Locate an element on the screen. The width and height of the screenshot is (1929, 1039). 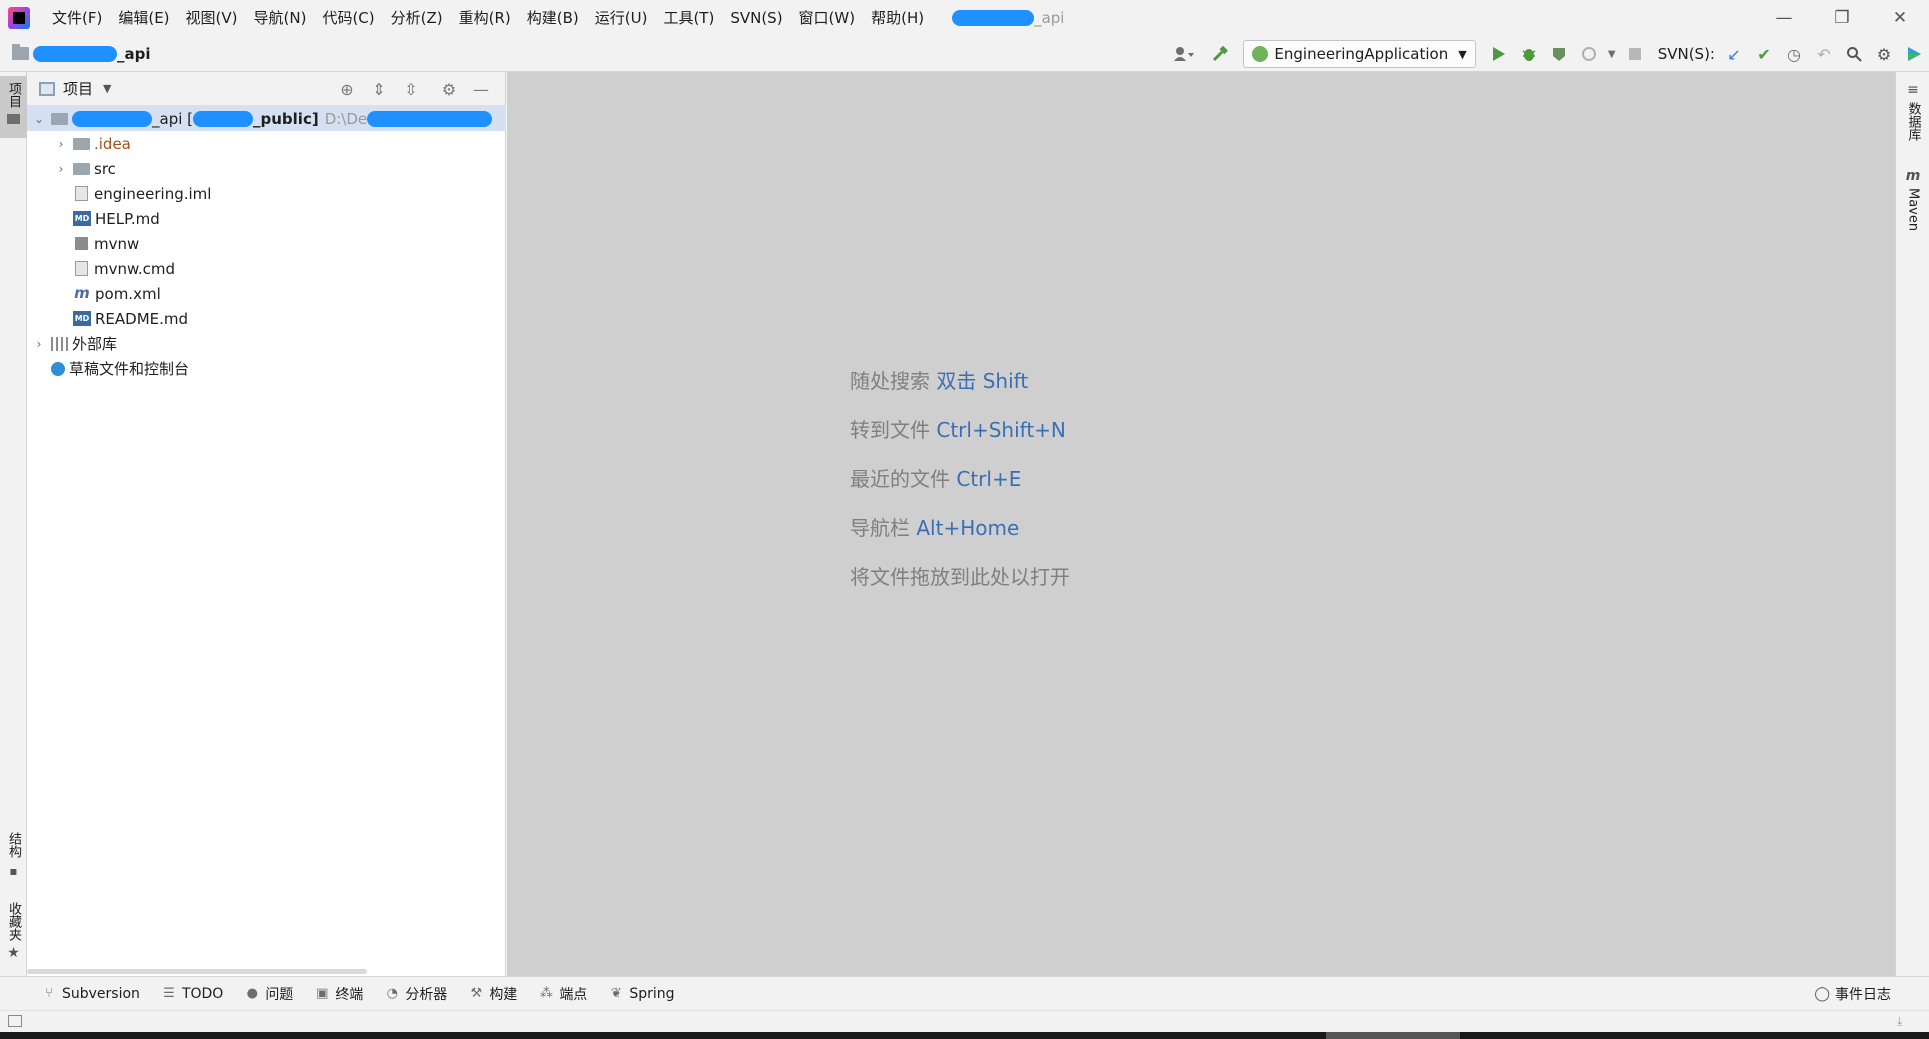
menu-svn: SVN(S) is located at coordinates (756, 18).